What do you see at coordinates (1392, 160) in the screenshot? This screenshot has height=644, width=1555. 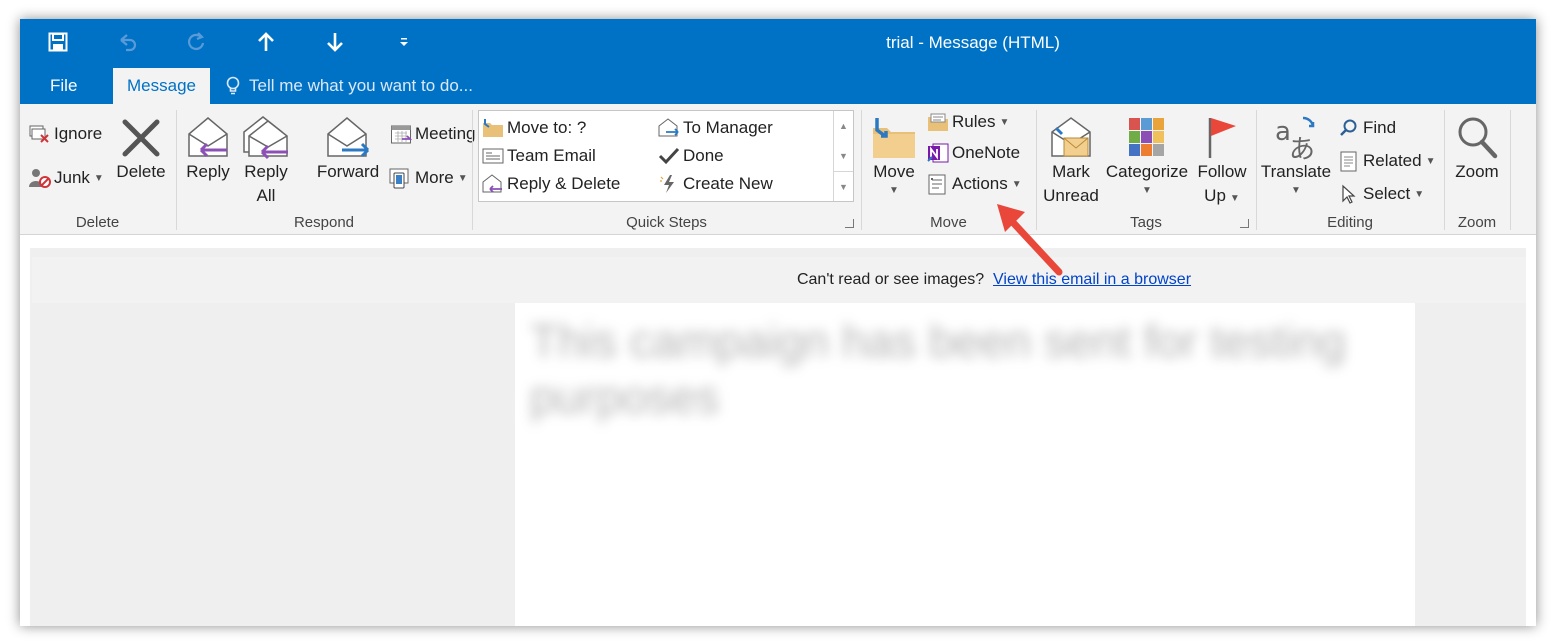 I see `related-label: Related` at bounding box center [1392, 160].